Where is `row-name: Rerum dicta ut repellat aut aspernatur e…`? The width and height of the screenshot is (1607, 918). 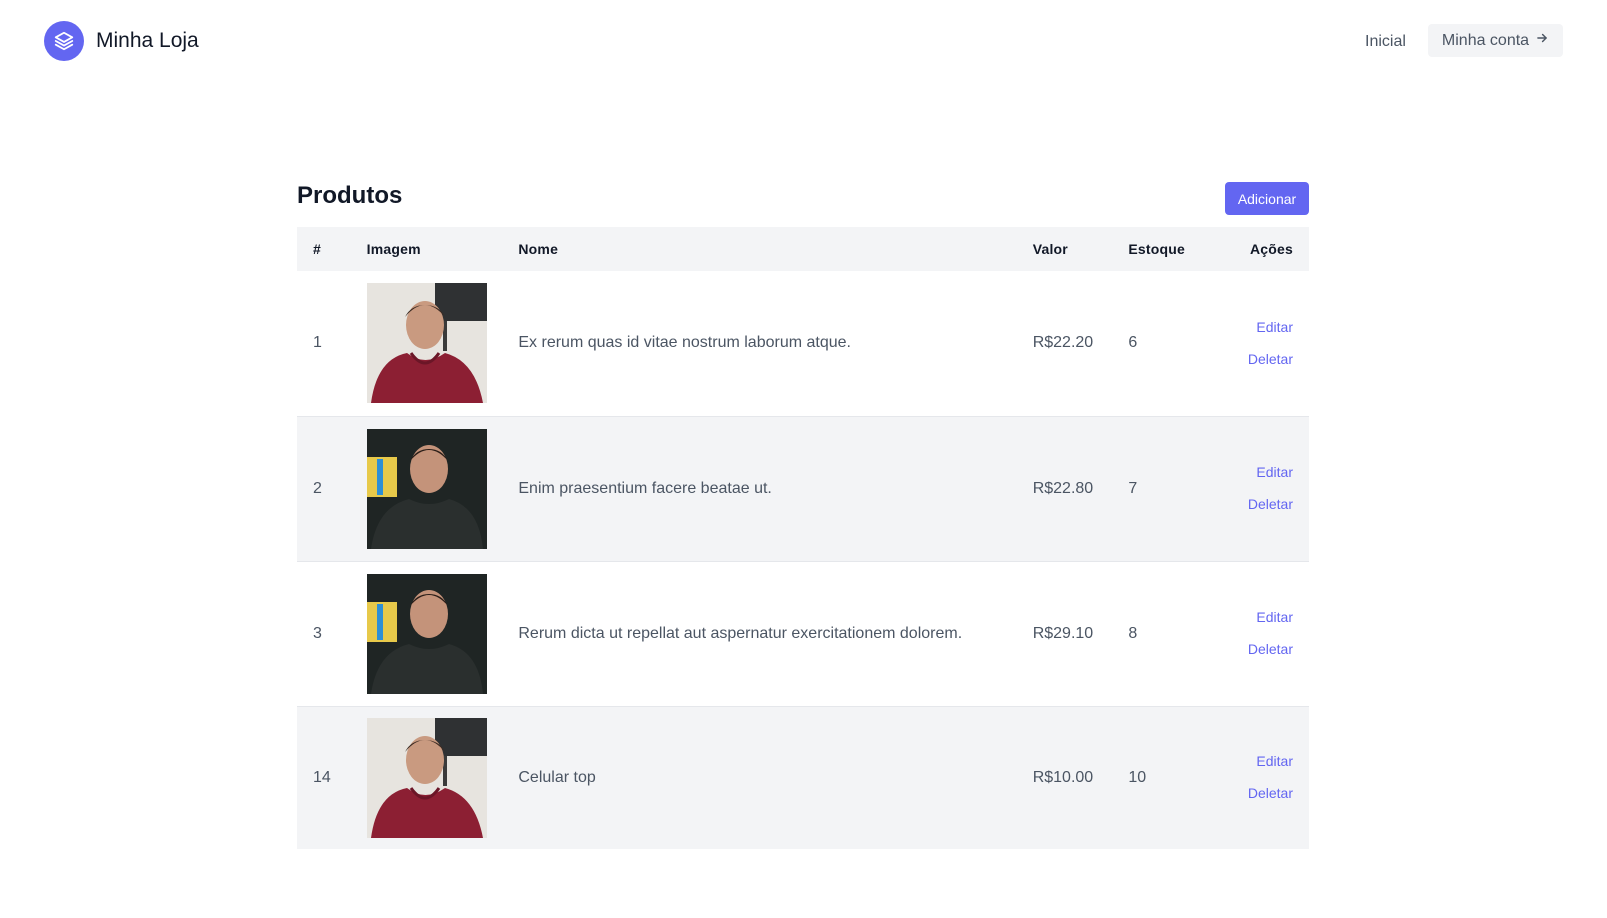
row-name: Rerum dicta ut repellat aut aspernatur e… is located at coordinates (740, 633).